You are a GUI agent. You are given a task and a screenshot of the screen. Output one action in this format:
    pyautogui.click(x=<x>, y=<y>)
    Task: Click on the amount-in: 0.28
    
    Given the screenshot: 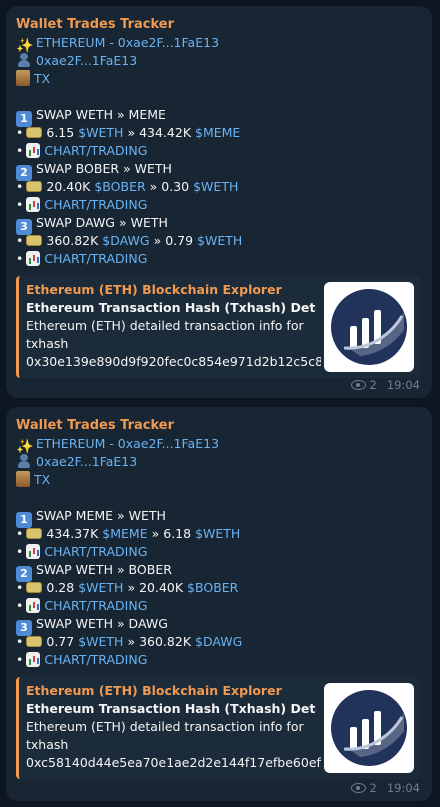 What is the action you would take?
    pyautogui.click(x=60, y=587)
    